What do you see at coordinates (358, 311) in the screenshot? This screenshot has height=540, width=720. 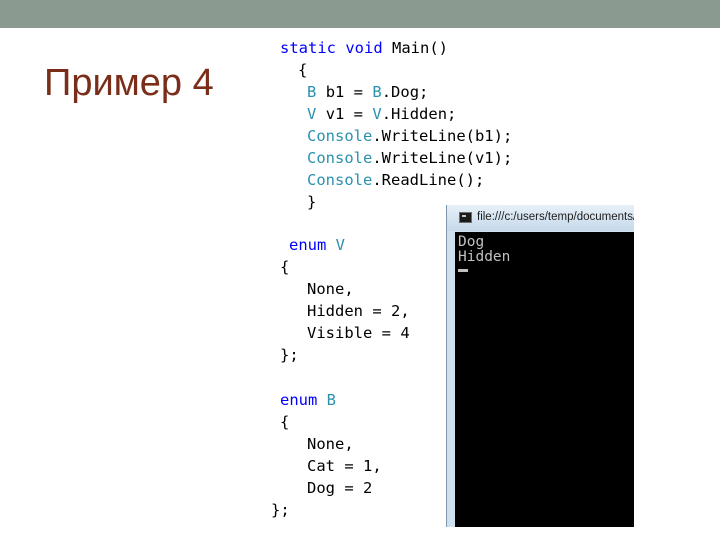 I see `code-line: Hidden = 2,` at bounding box center [358, 311].